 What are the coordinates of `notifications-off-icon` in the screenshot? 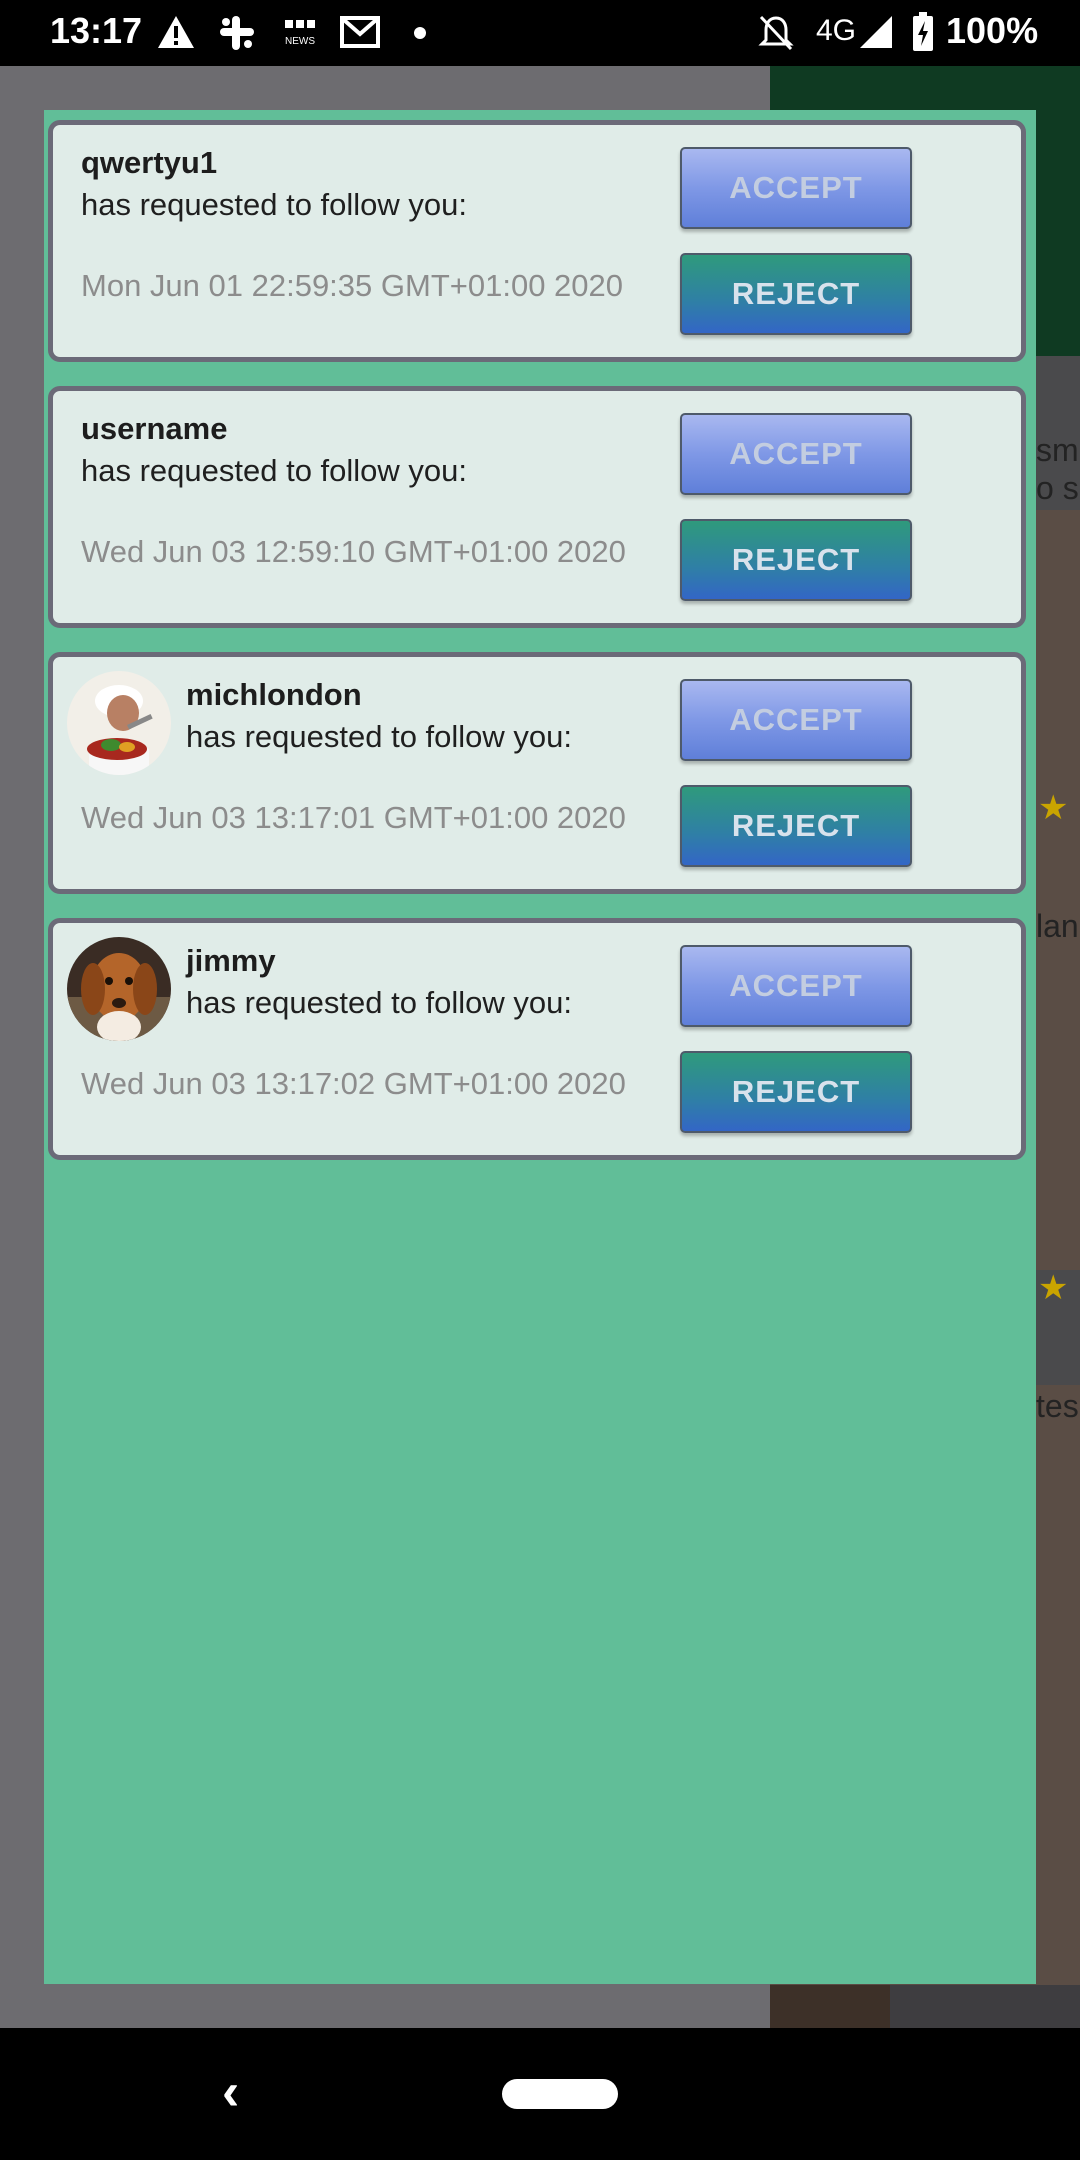 It's located at (776, 35).